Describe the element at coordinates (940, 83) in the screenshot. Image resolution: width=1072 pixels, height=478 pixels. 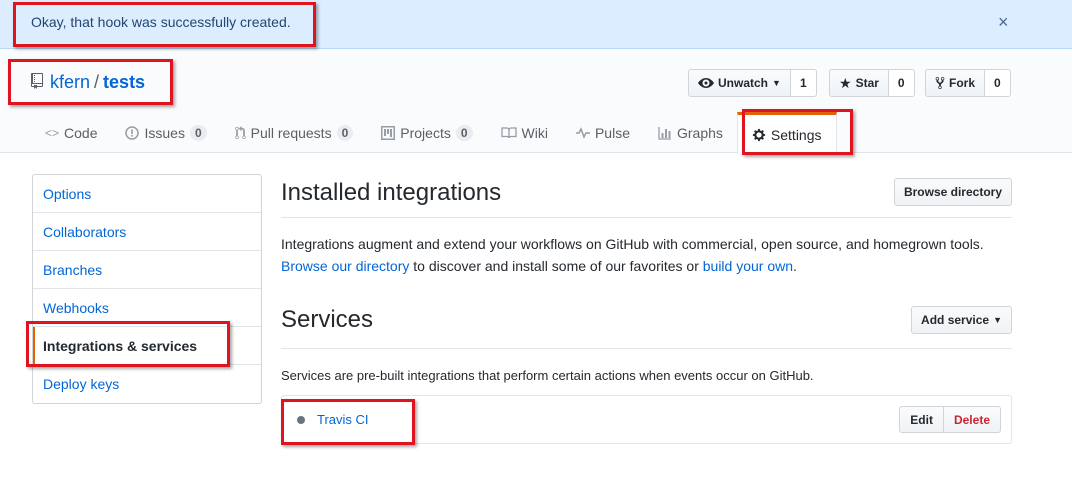
I see `fork-icon` at that location.